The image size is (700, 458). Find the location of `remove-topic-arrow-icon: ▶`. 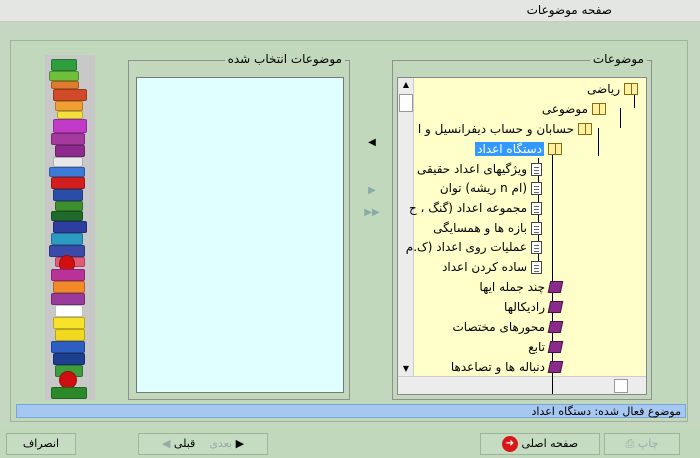

remove-topic-arrow-icon: ▶ is located at coordinates (372, 191).